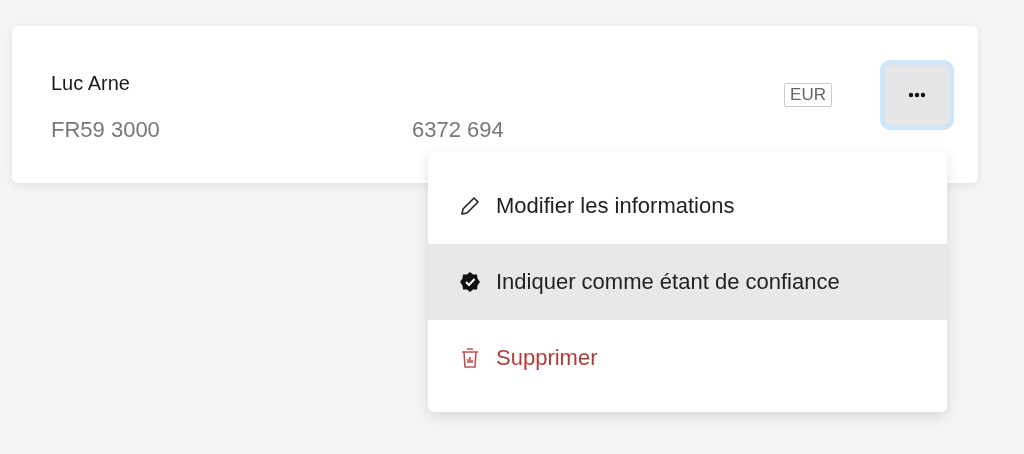 The image size is (1024, 454). I want to click on more-icon, so click(917, 94).